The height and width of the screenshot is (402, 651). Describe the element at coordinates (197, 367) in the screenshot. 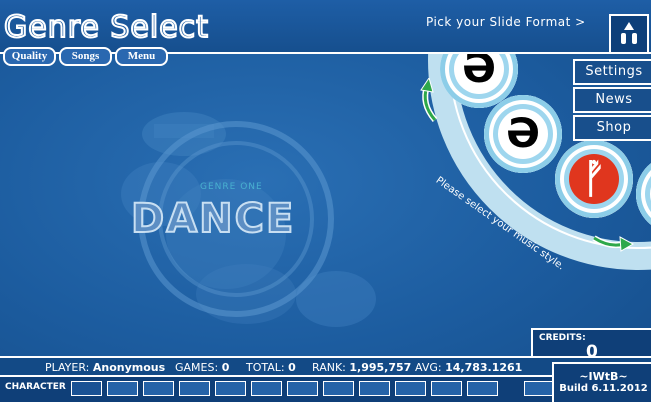

I see `games-label: GAMES:` at that location.